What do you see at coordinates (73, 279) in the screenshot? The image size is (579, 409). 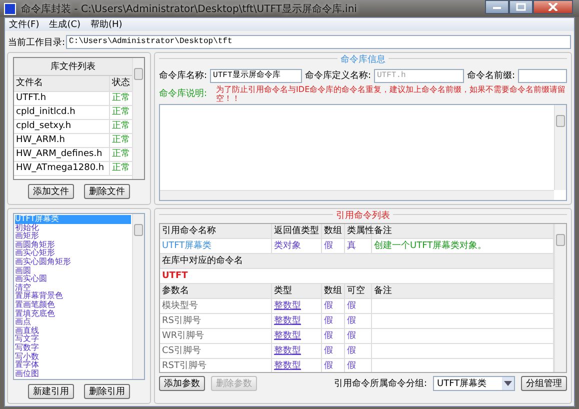 I see `list-item: 画实心圆` at bounding box center [73, 279].